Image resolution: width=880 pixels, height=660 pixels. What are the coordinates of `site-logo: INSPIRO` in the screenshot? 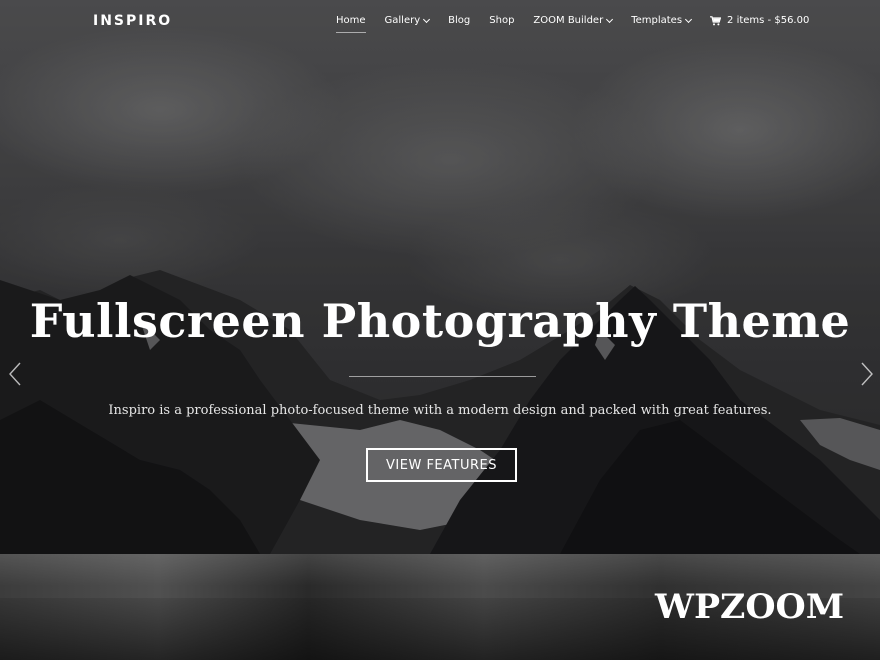 It's located at (132, 21).